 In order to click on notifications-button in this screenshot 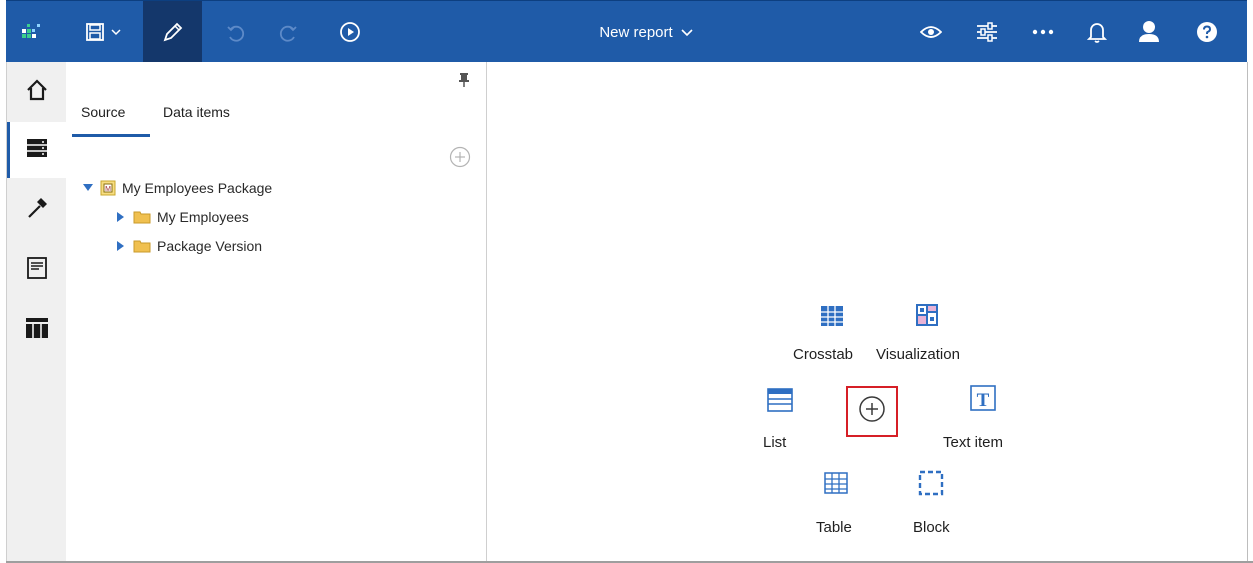, I will do `click(1097, 32)`.